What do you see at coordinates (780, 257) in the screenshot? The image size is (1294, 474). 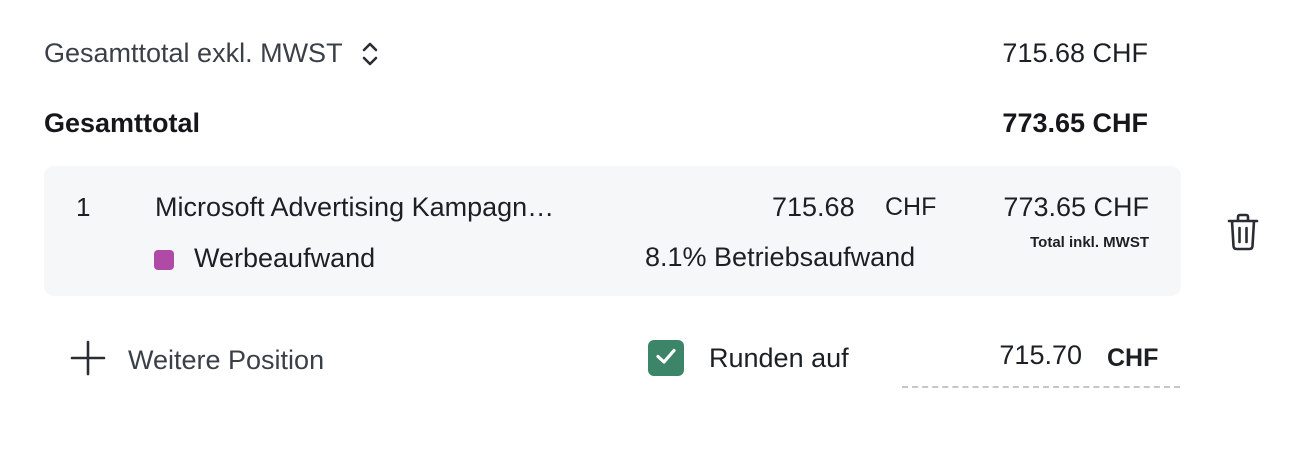 I see `expense-type-label: 8.1% Betriebsaufwand` at bounding box center [780, 257].